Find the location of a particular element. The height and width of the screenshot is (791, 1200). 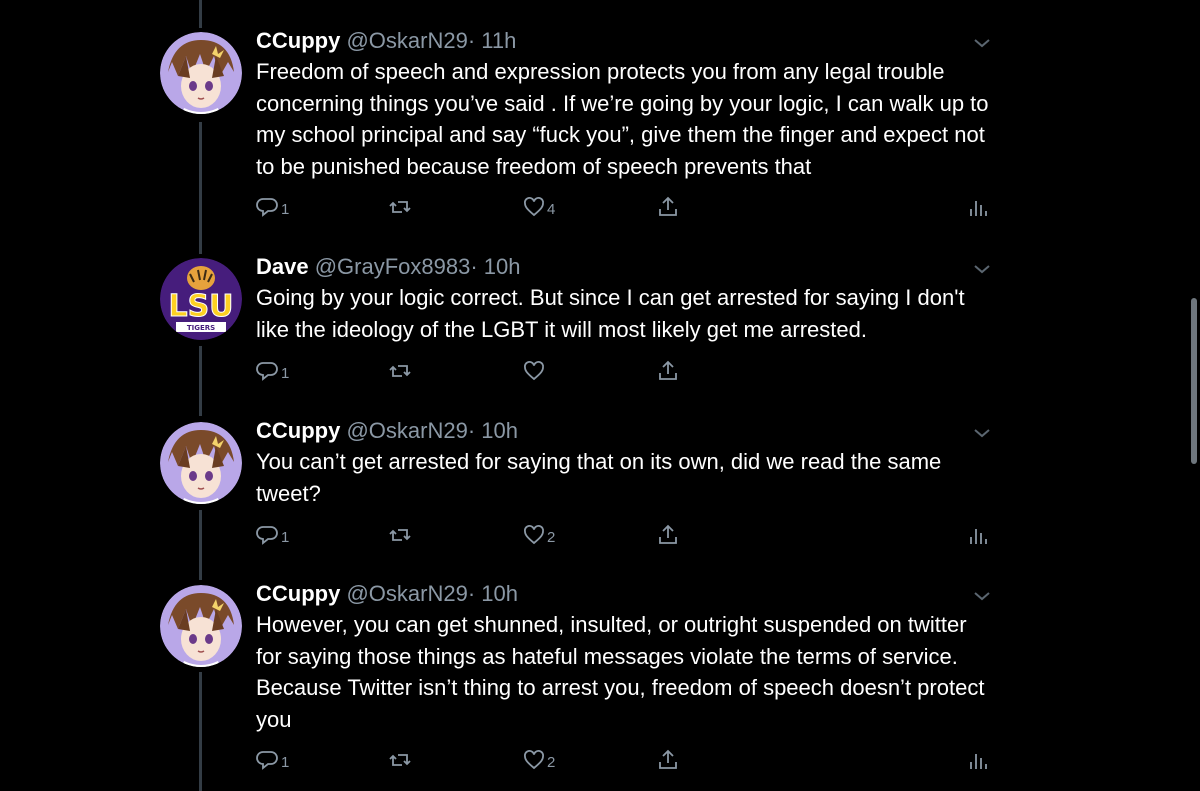

action-bar: 1 4 is located at coordinates (626, 210).